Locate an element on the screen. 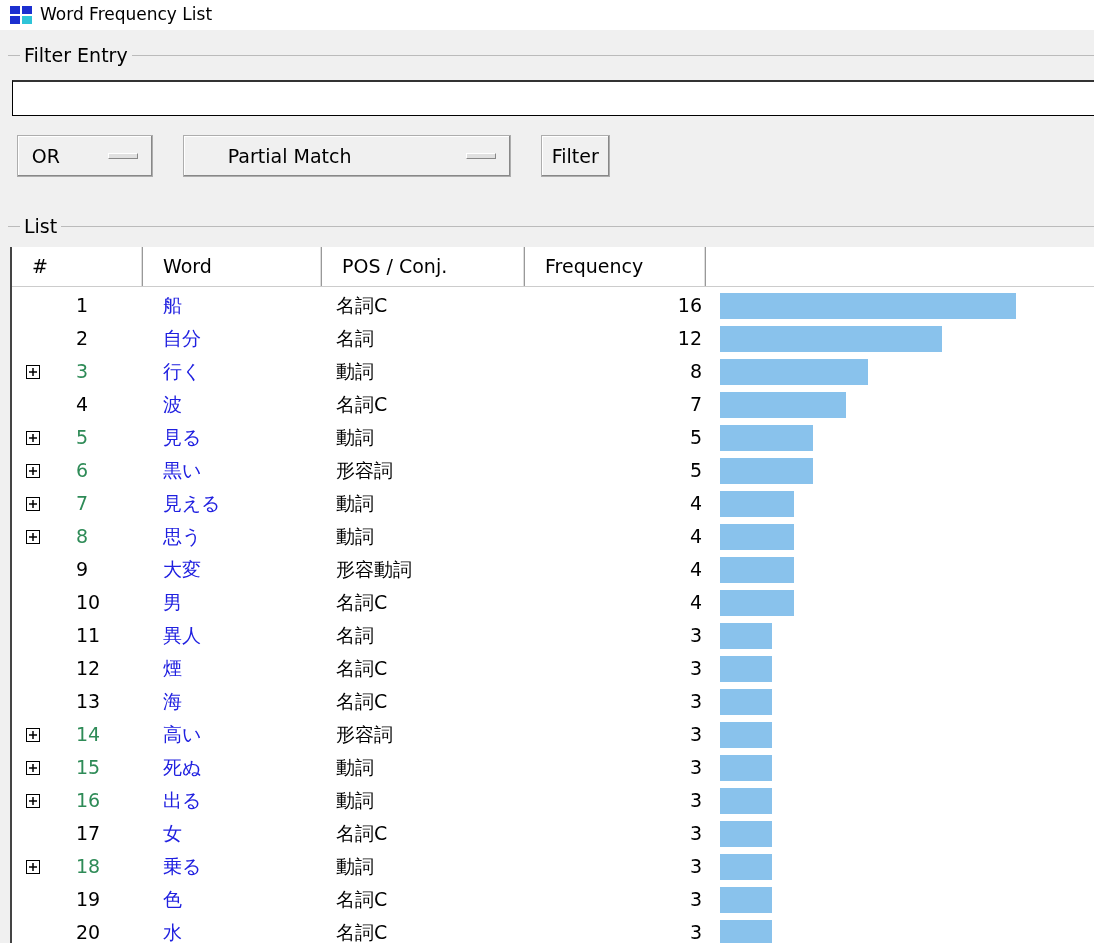 This screenshot has height=943, width=1094. row-number: 17 is located at coordinates (88, 834).